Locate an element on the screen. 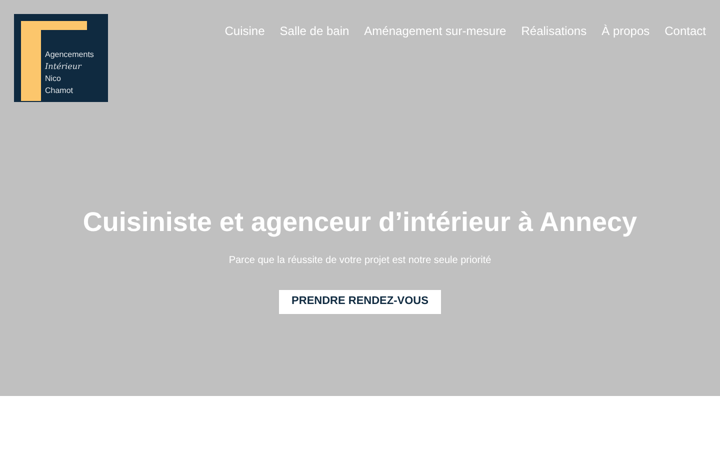 This screenshot has height=450, width=720. hero-title: Cuisiniste et agenceur d’intérieur à Annecy is located at coordinates (360, 222).